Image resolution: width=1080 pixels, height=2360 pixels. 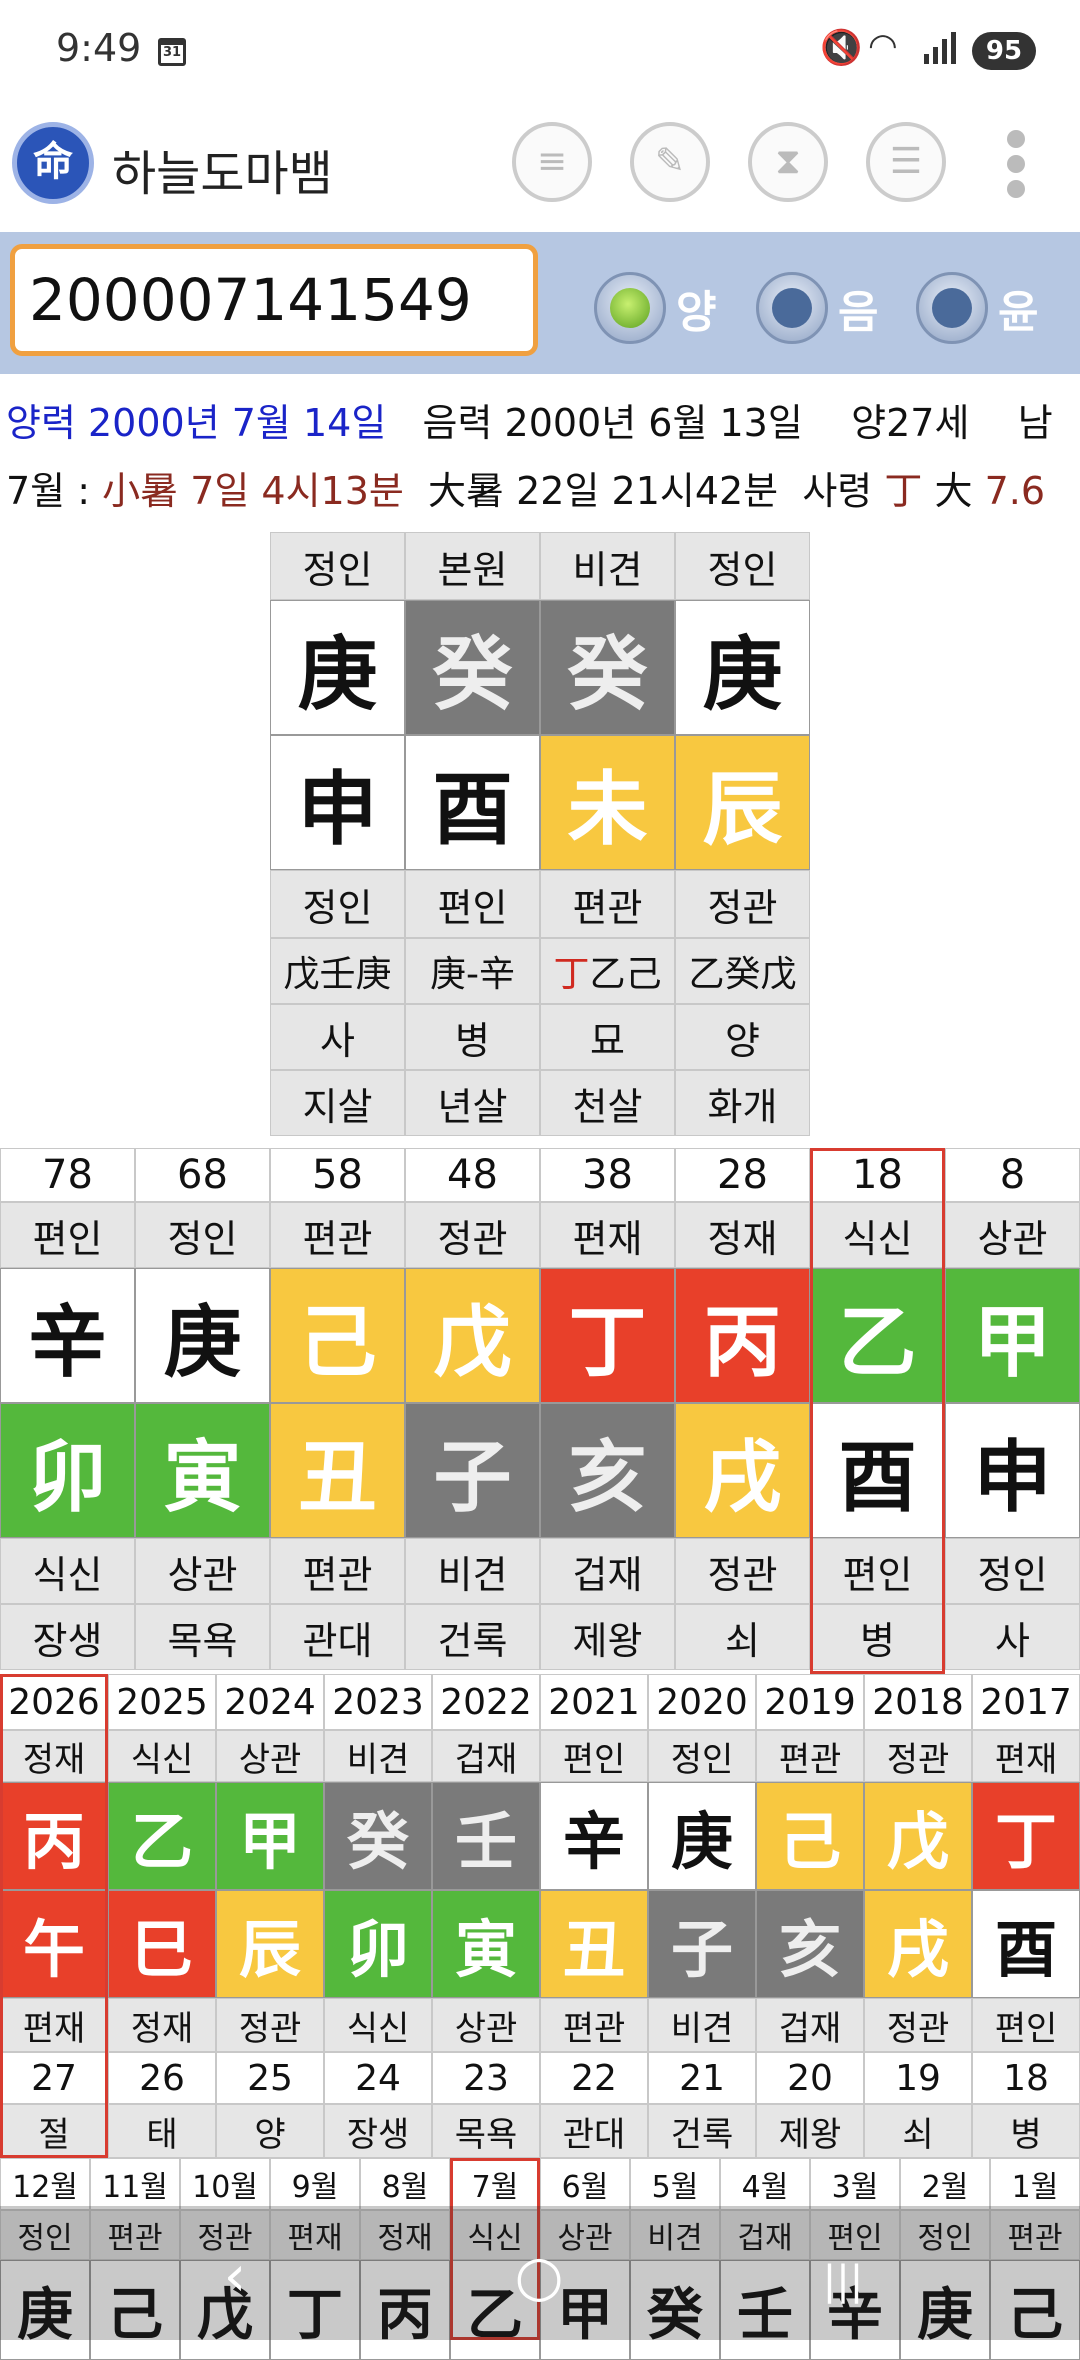 What do you see at coordinates (337, 1335) in the screenshot?
I see `daeun-stem: 己` at bounding box center [337, 1335].